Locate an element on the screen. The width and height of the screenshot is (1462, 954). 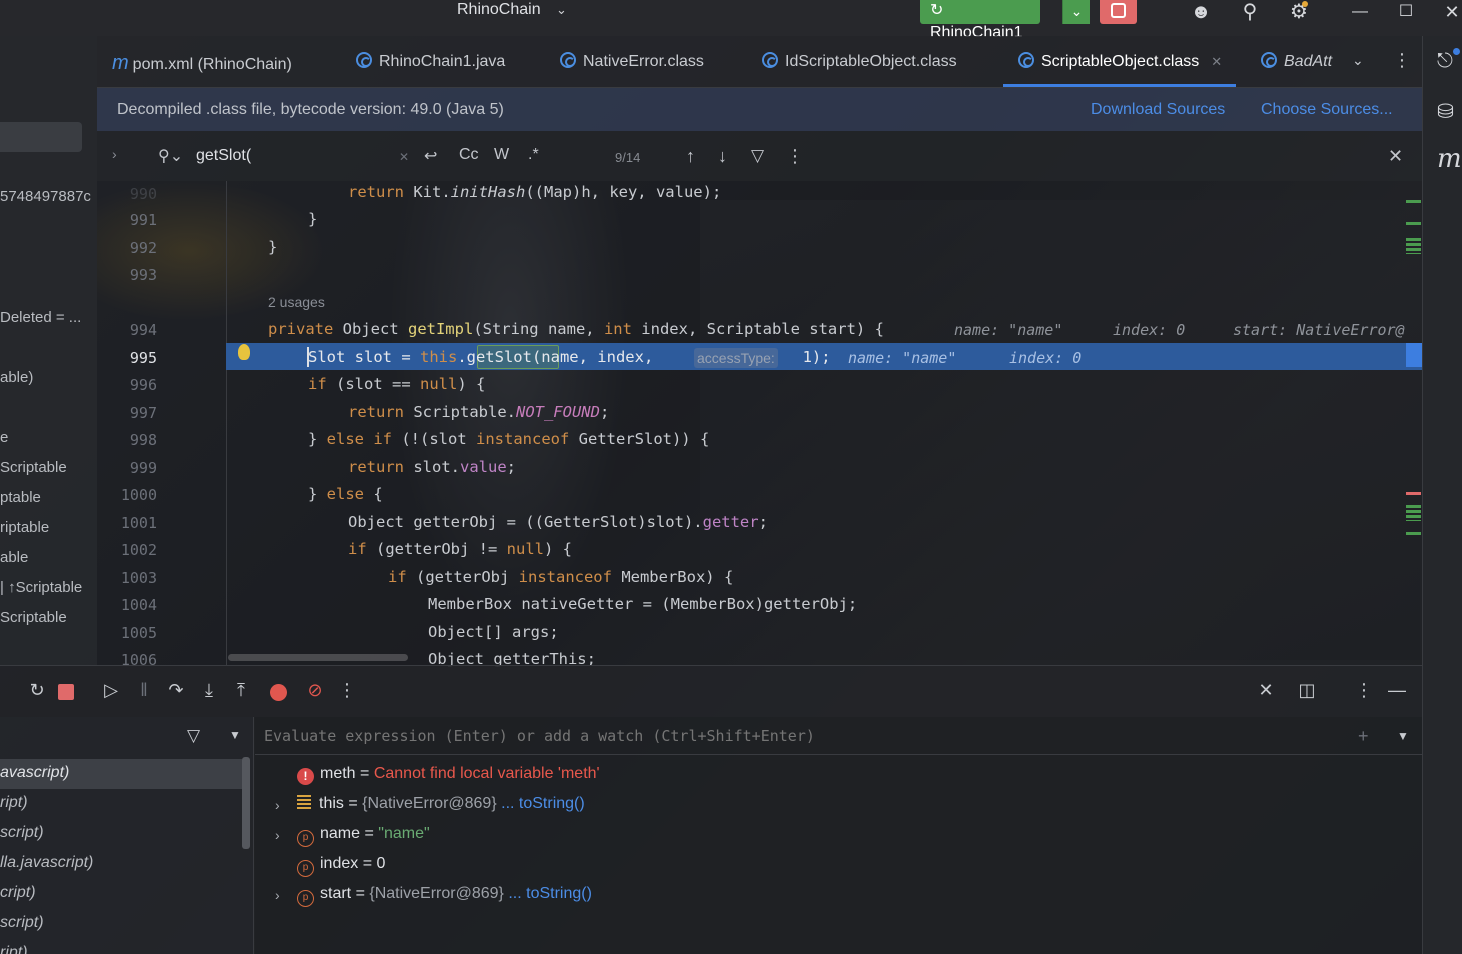
clear-search-icon: ✕ is located at coordinates (404, 157).